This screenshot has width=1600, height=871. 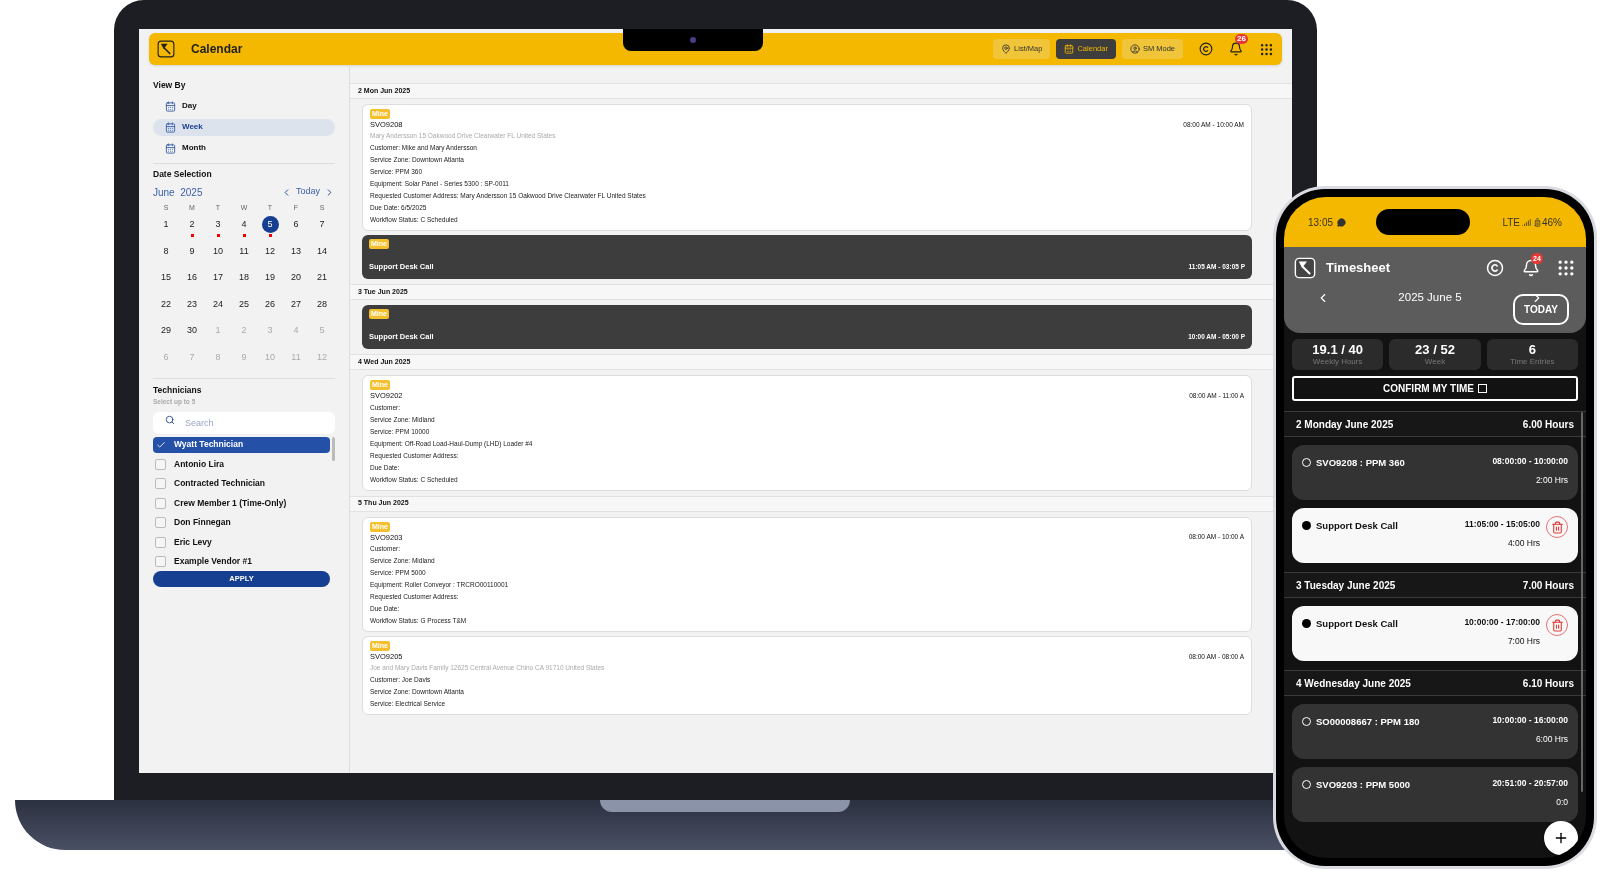 I want to click on calendar-day: 8, so click(x=166, y=253).